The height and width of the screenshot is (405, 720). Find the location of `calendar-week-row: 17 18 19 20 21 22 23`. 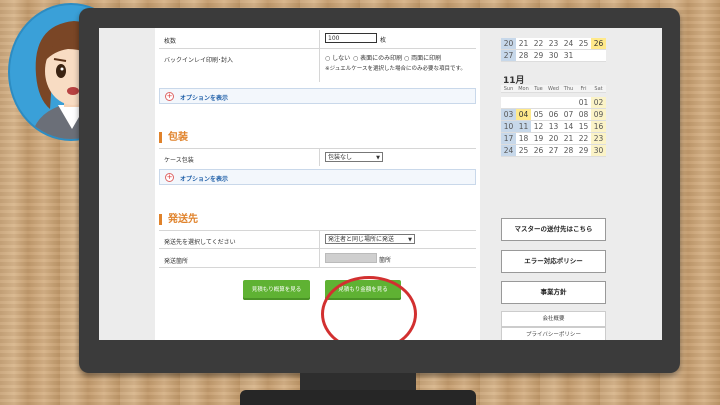

calendar-week-row: 17 18 19 20 21 22 23 is located at coordinates (553, 139).